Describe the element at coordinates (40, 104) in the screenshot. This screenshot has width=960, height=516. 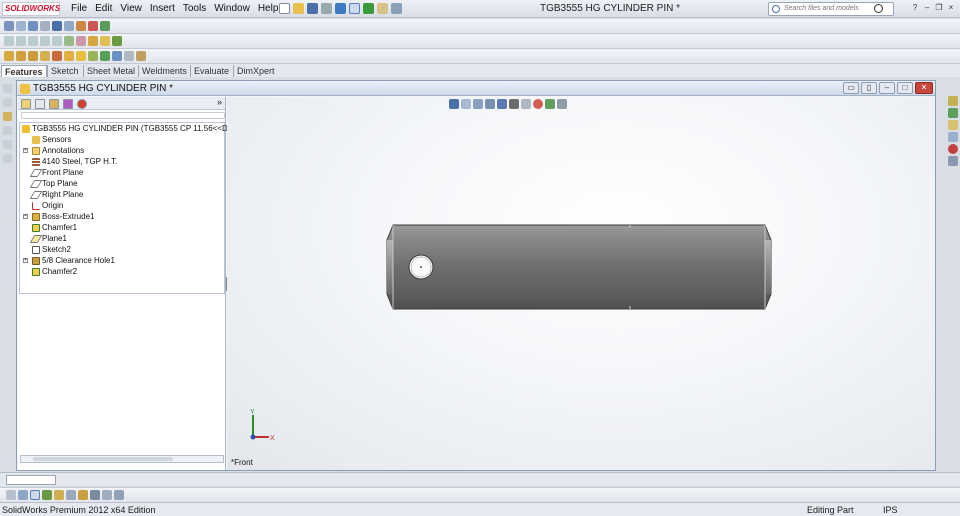
I see `property-manager-tab-icon` at that location.